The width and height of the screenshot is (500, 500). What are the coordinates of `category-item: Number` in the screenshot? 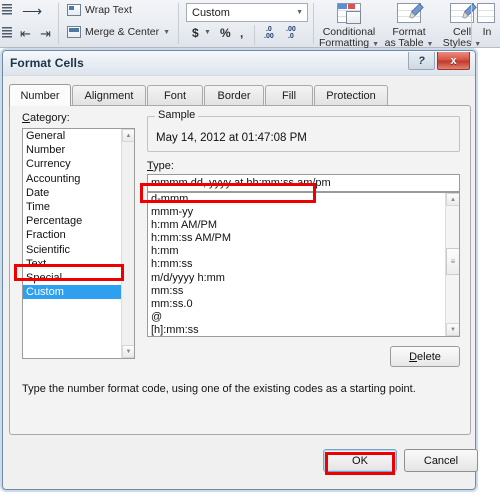 It's located at (78, 150).